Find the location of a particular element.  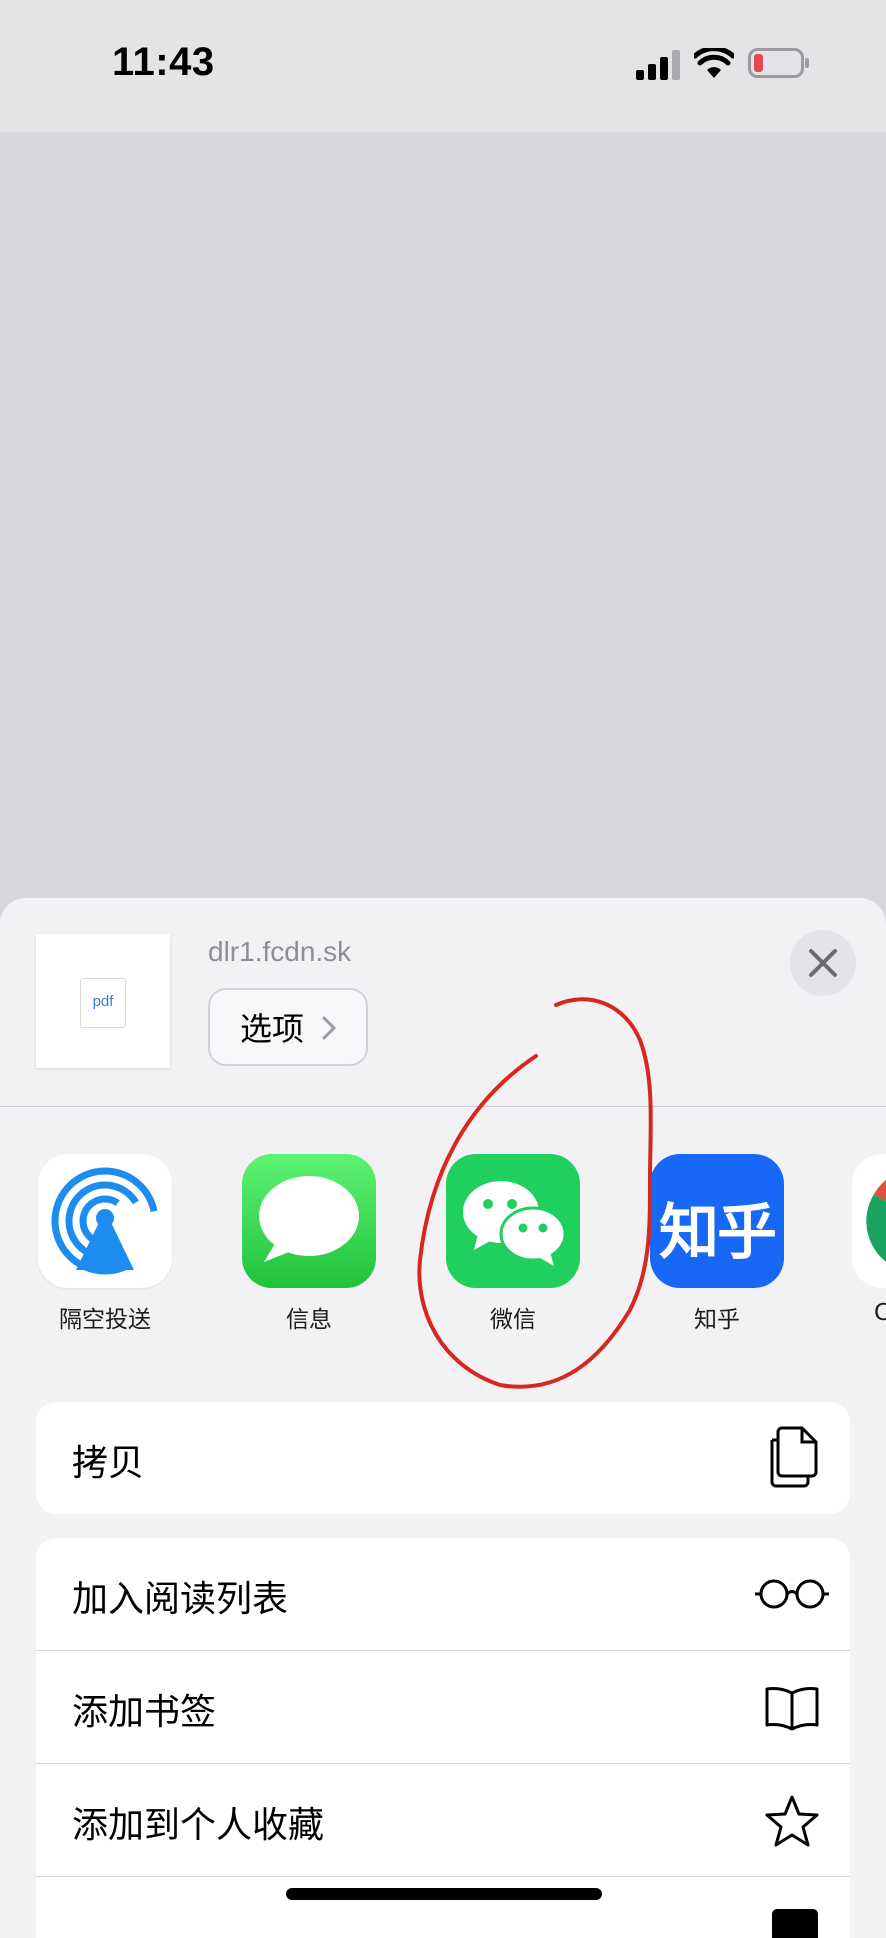

app-airdrop: 隔空投送 is located at coordinates (106, 1244).